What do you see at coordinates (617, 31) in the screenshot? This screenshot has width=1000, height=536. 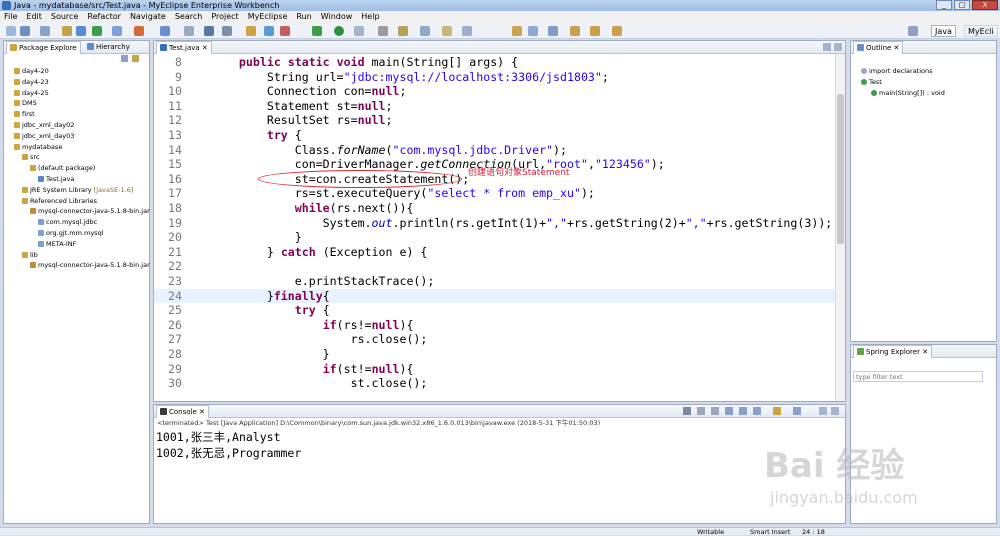 I see `history-icon` at bounding box center [617, 31].